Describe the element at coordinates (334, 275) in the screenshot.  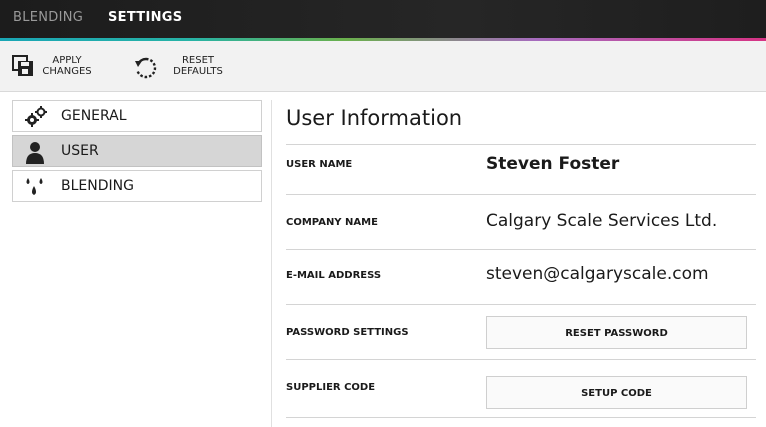
I see `email-label: E-MAIL ADDRESS` at that location.